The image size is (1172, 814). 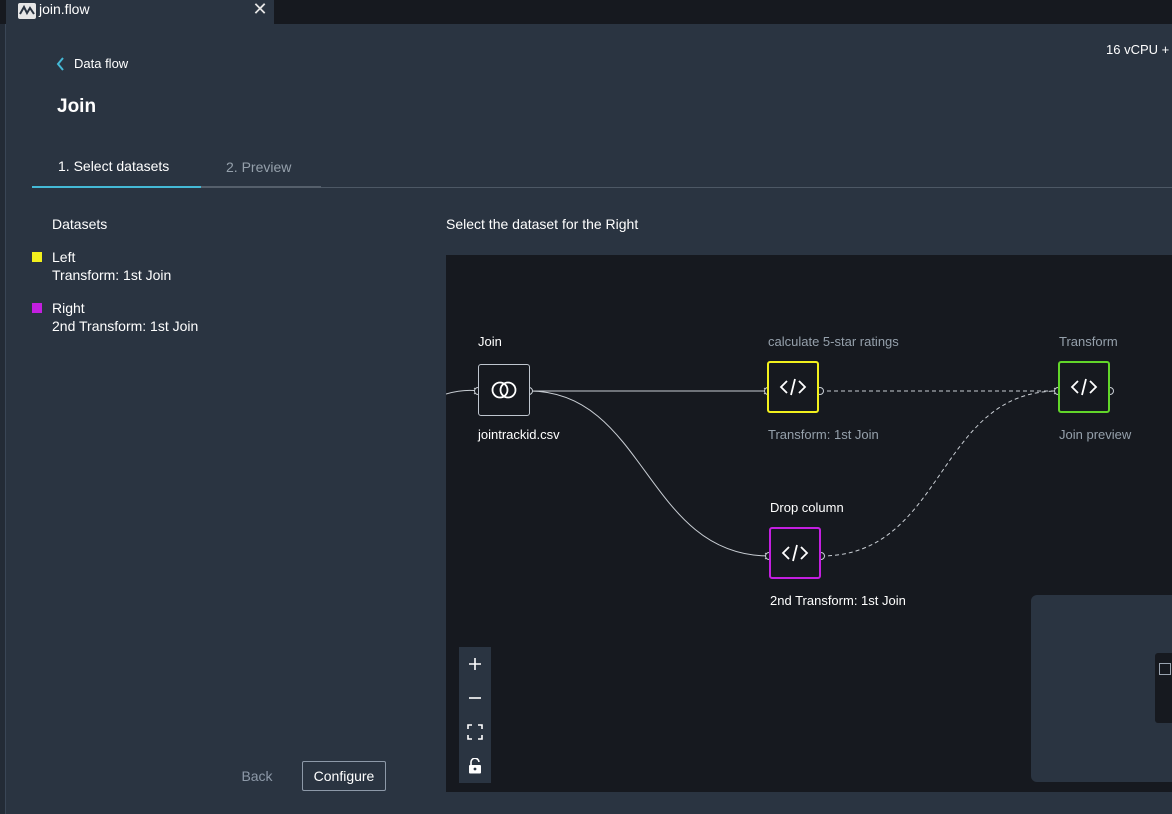 I want to click on zoom-out-button, so click(x=475, y=698).